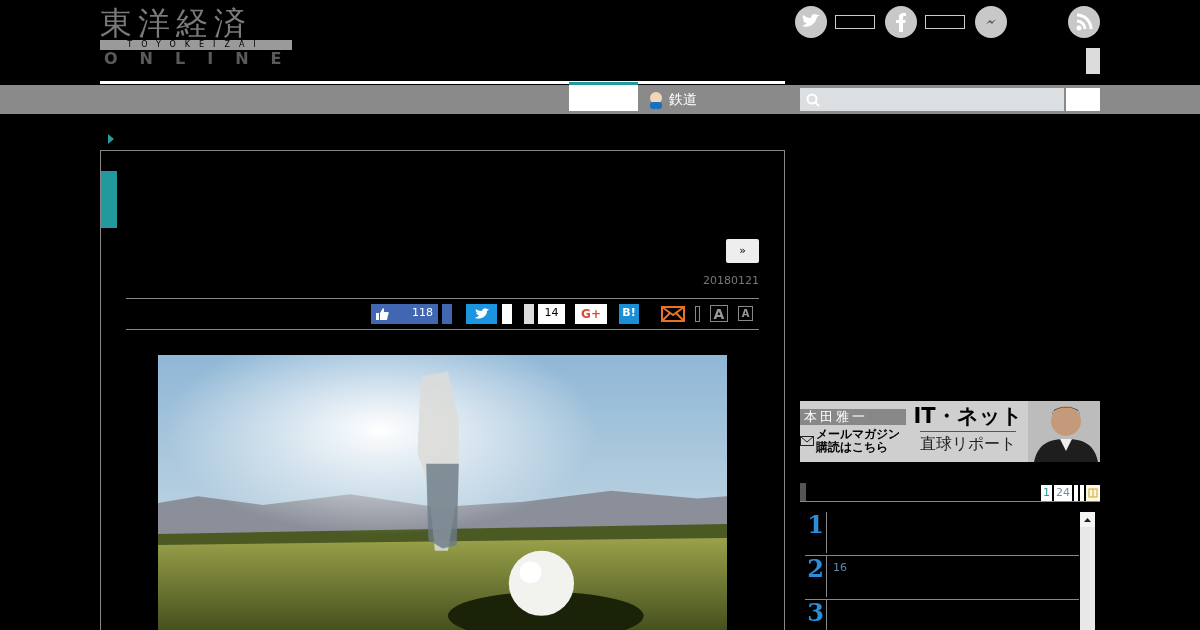  What do you see at coordinates (1046, 493) in the screenshot?
I see `ranking-tab: 1` at bounding box center [1046, 493].